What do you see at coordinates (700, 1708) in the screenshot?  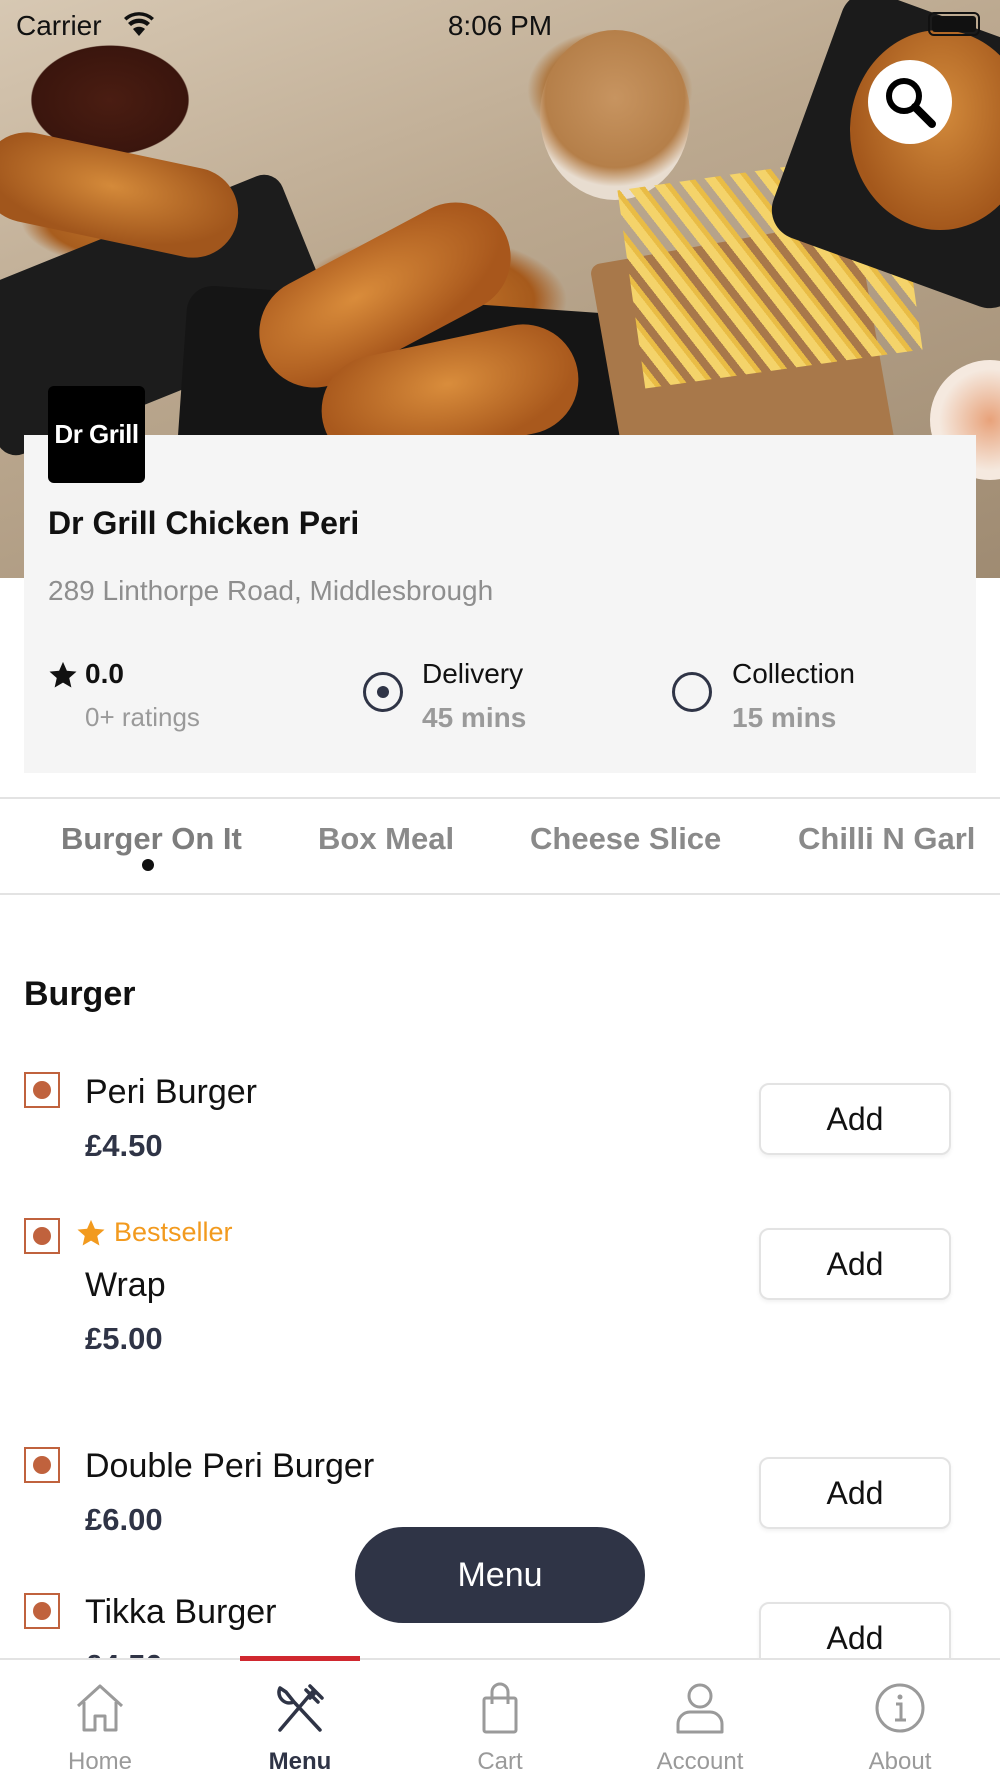 I see `user-icon` at bounding box center [700, 1708].